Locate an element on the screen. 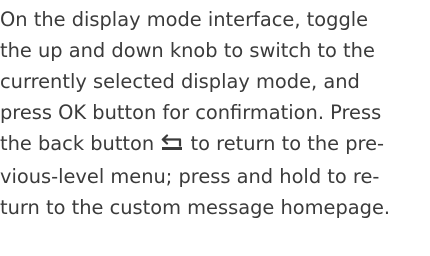  paragraph-line-7: turn to the custom message homepage. is located at coordinates (195, 207).